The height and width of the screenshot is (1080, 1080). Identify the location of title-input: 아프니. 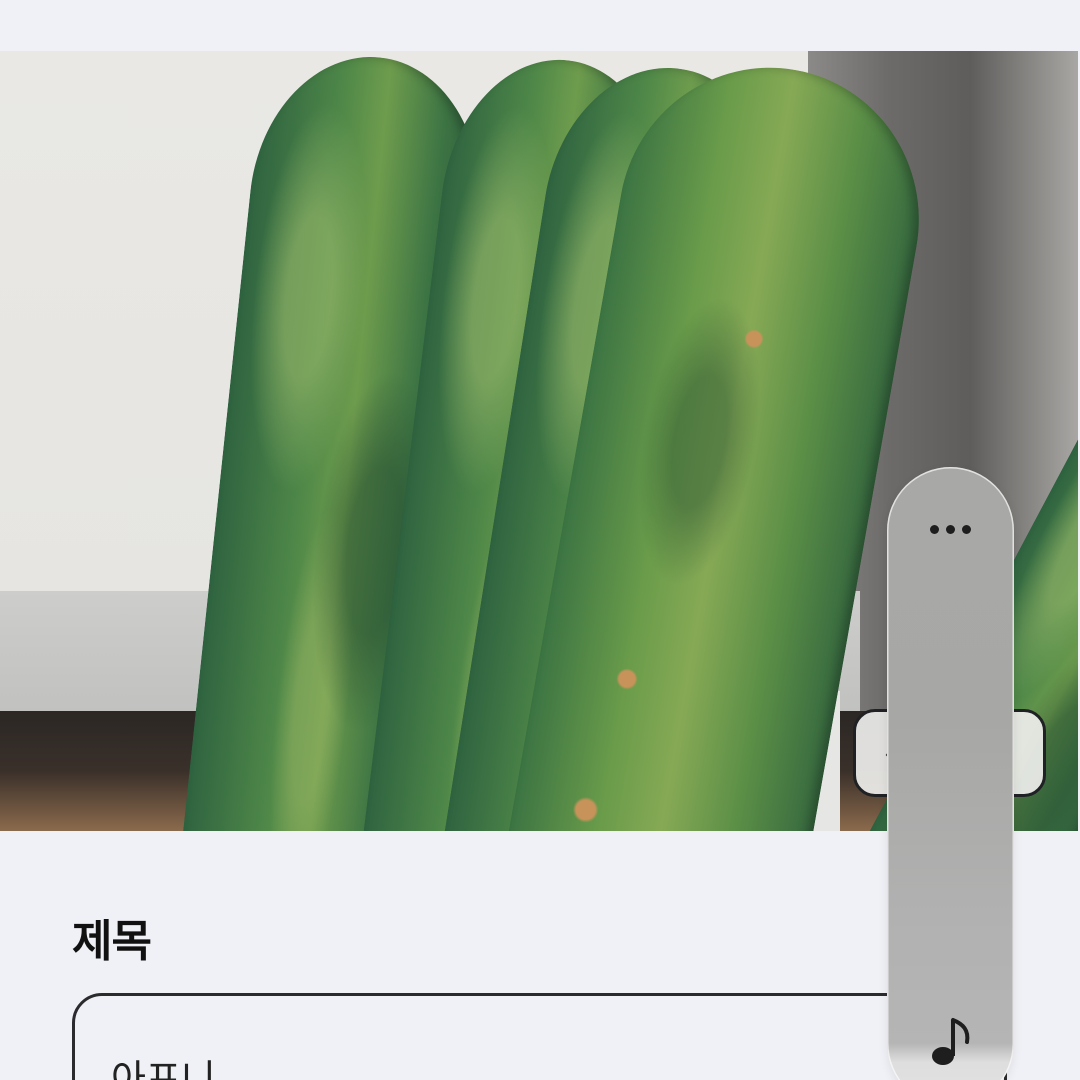
(539, 1036).